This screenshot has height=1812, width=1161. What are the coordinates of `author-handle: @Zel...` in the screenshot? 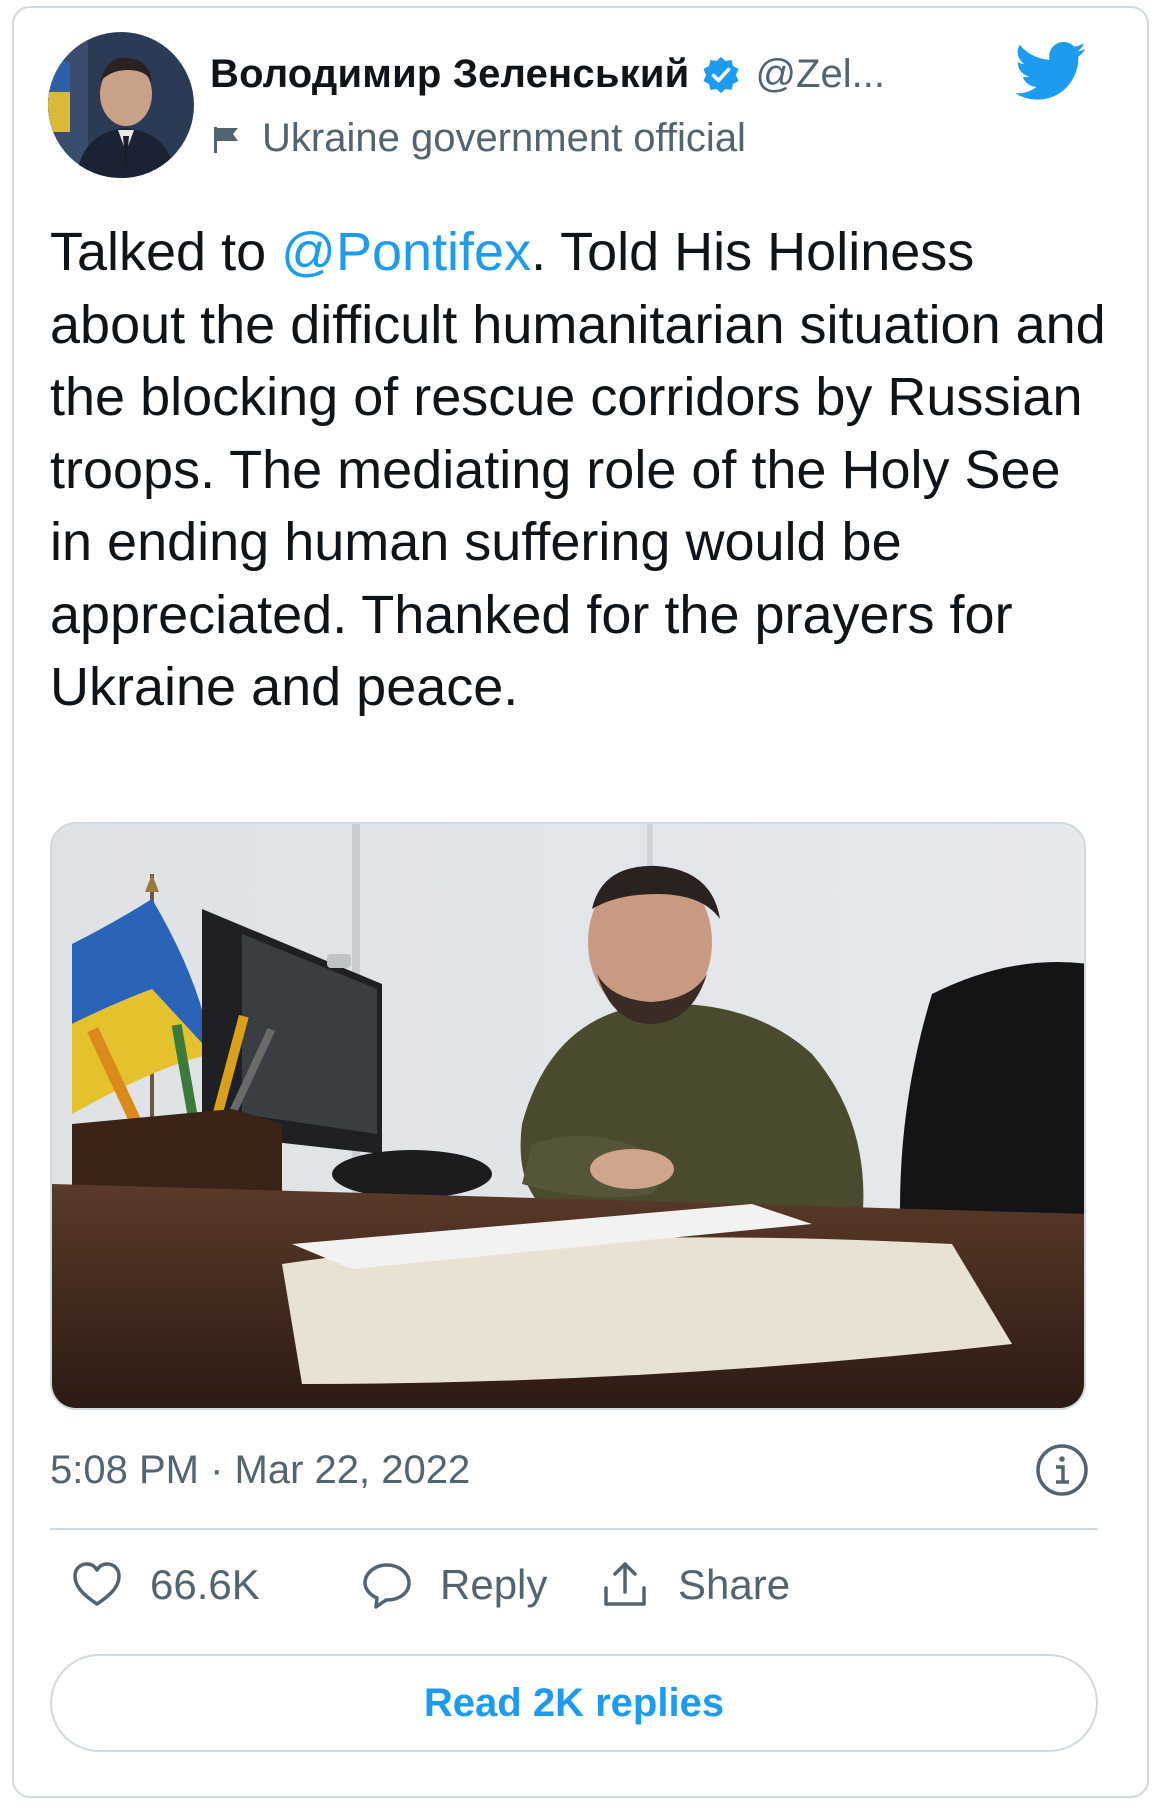 It's located at (820, 74).